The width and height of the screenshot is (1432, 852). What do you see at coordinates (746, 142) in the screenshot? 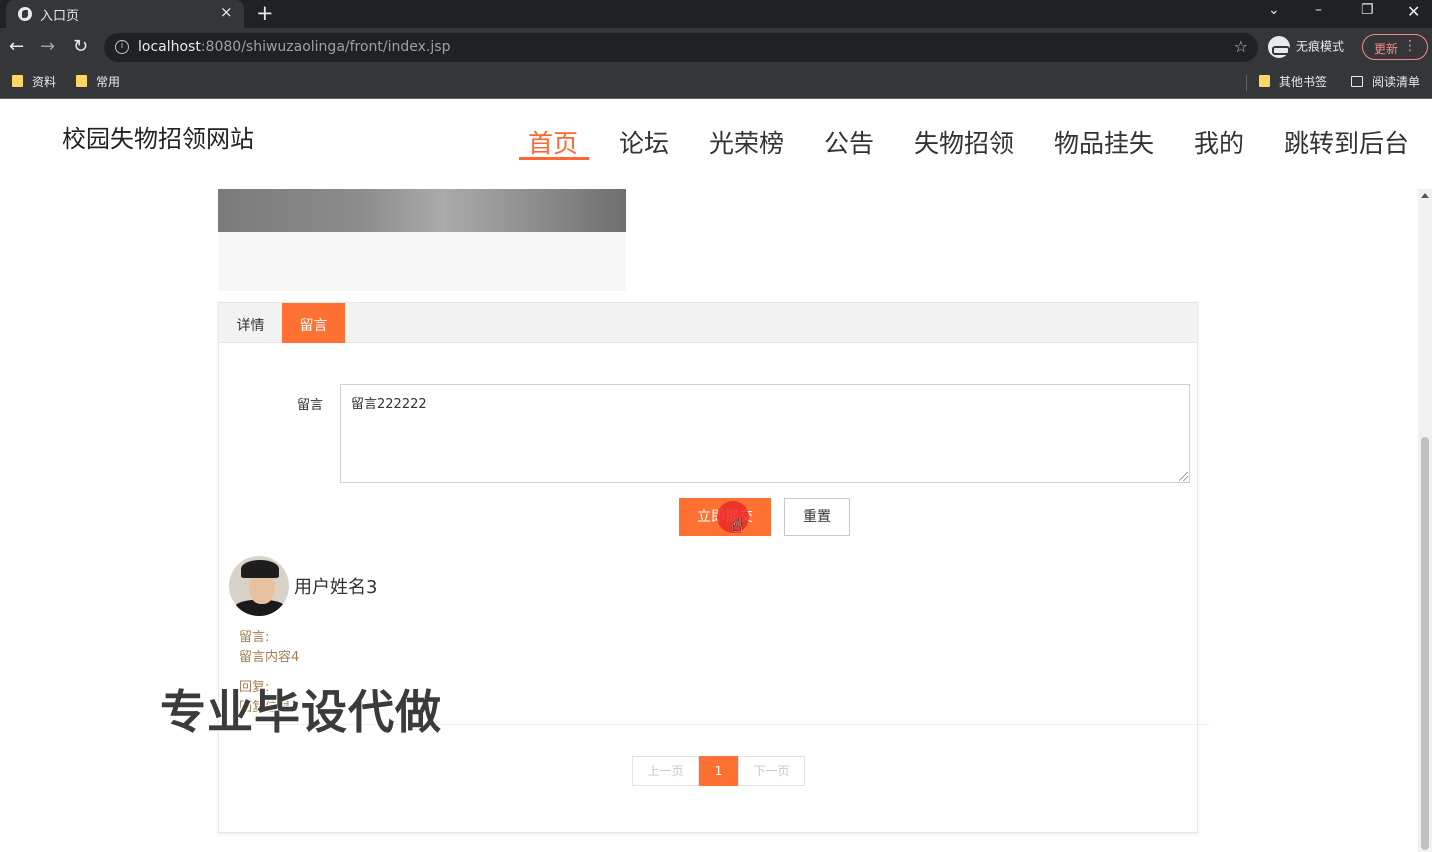
I see `nav-honor-list: 光荣榜` at bounding box center [746, 142].